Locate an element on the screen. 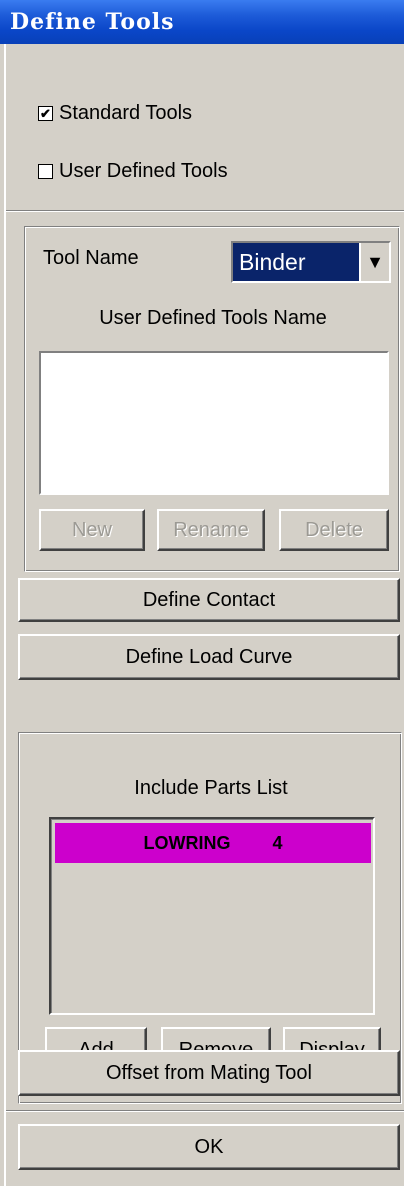 The image size is (404, 1186). parts-list: LOWRING 4 is located at coordinates (212, 916).